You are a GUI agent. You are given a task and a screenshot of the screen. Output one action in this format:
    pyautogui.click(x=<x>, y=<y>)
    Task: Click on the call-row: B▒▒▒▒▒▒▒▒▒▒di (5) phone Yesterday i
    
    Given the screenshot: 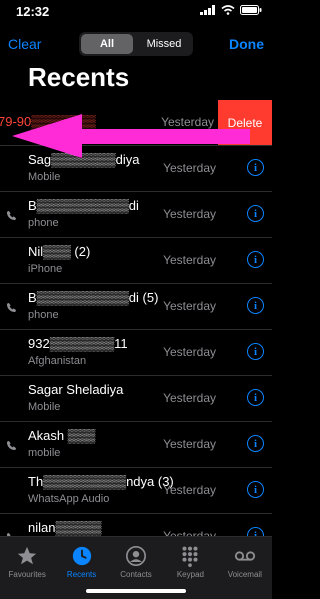 What is the action you would take?
    pyautogui.click(x=136, y=307)
    